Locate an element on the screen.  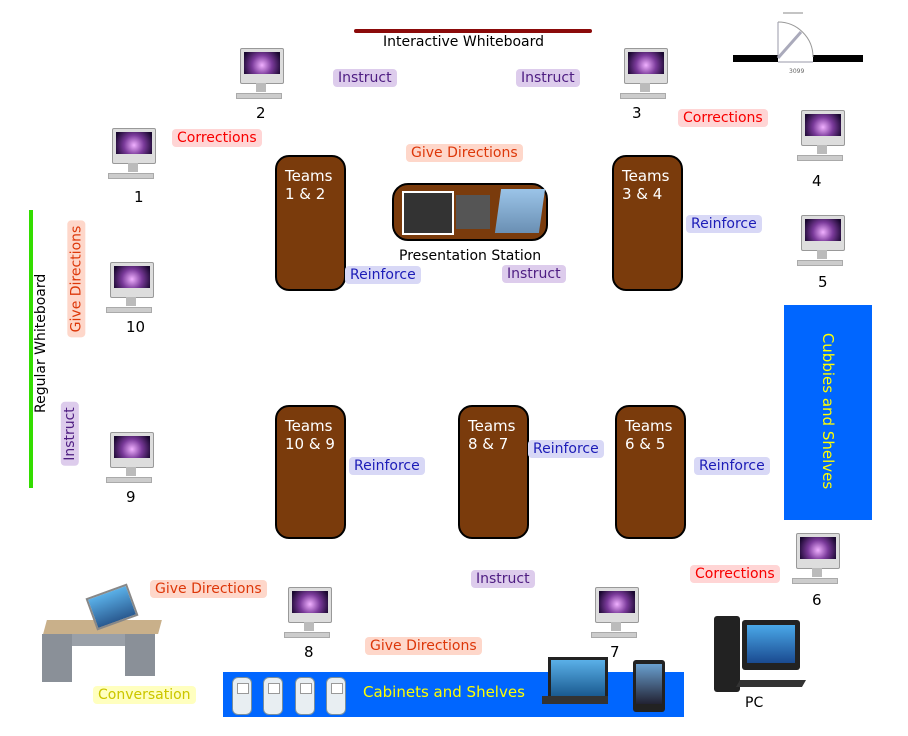
team-table-teams: 10 & 9 is located at coordinates (310, 444).